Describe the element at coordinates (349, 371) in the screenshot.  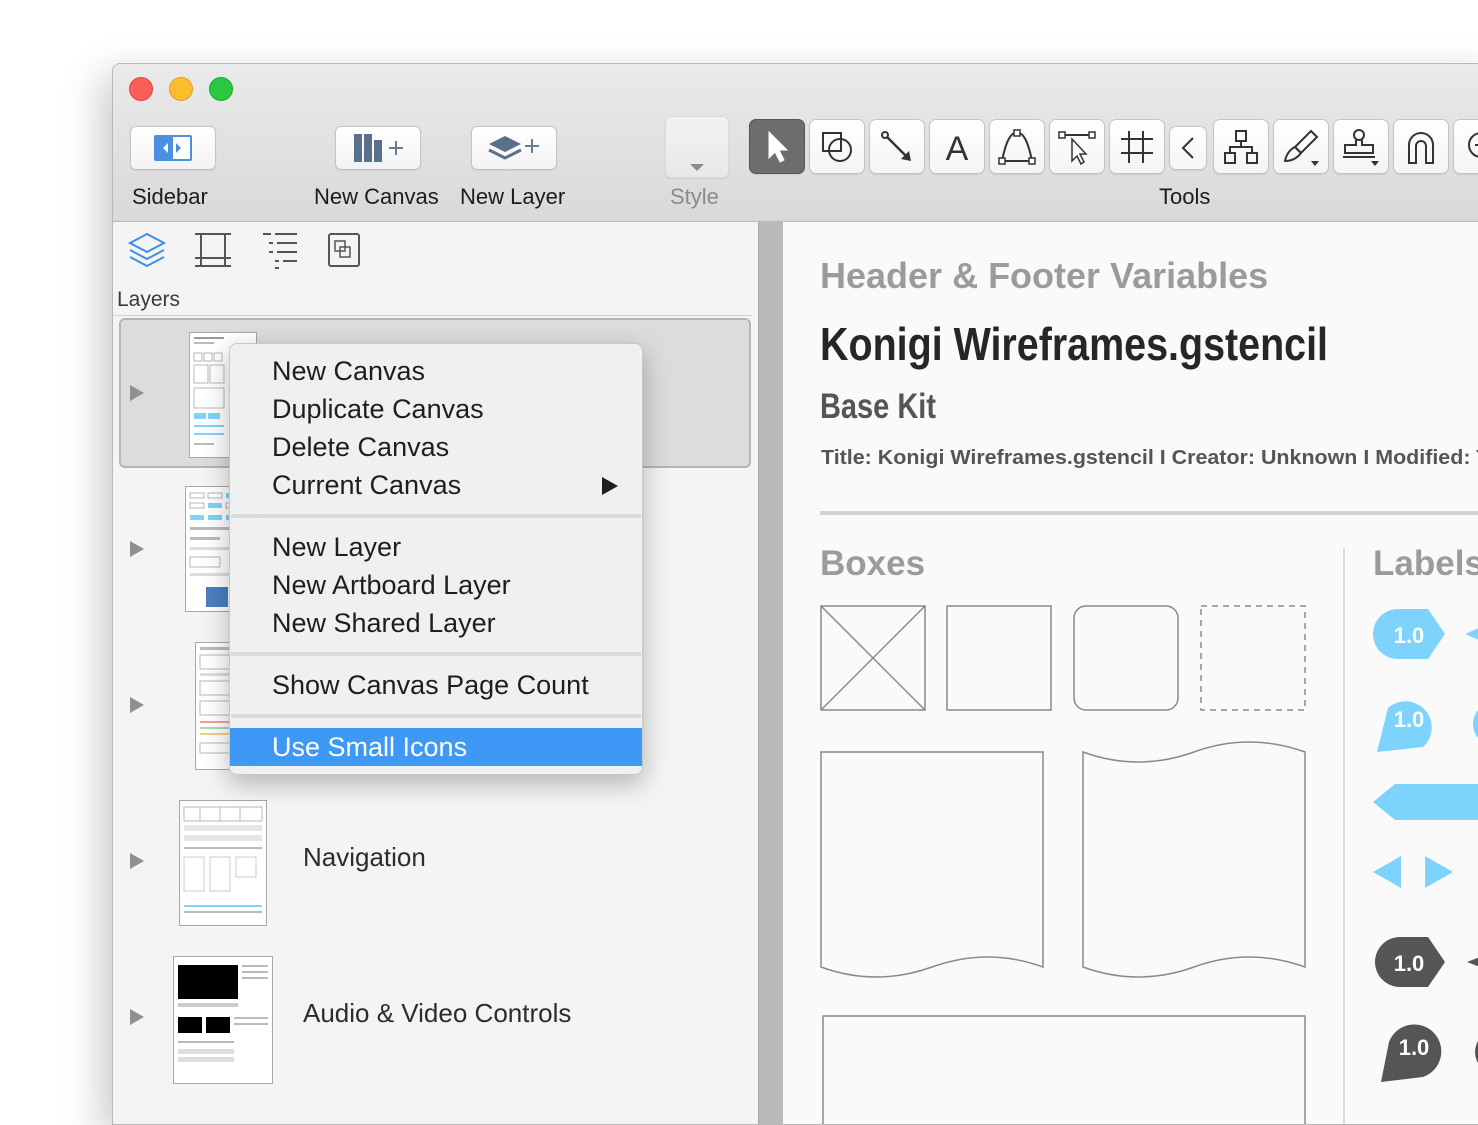
I see `menu-item-label: New Canvas` at that location.